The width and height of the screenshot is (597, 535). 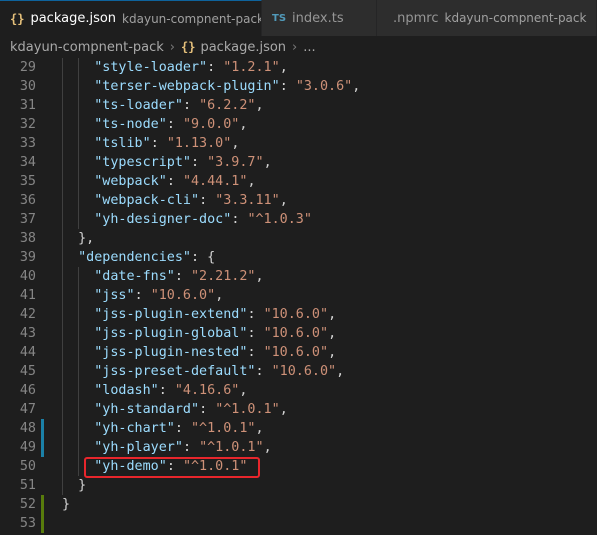 What do you see at coordinates (298, 257) in the screenshot?
I see `code-line: 39 "dependencies": {` at bounding box center [298, 257].